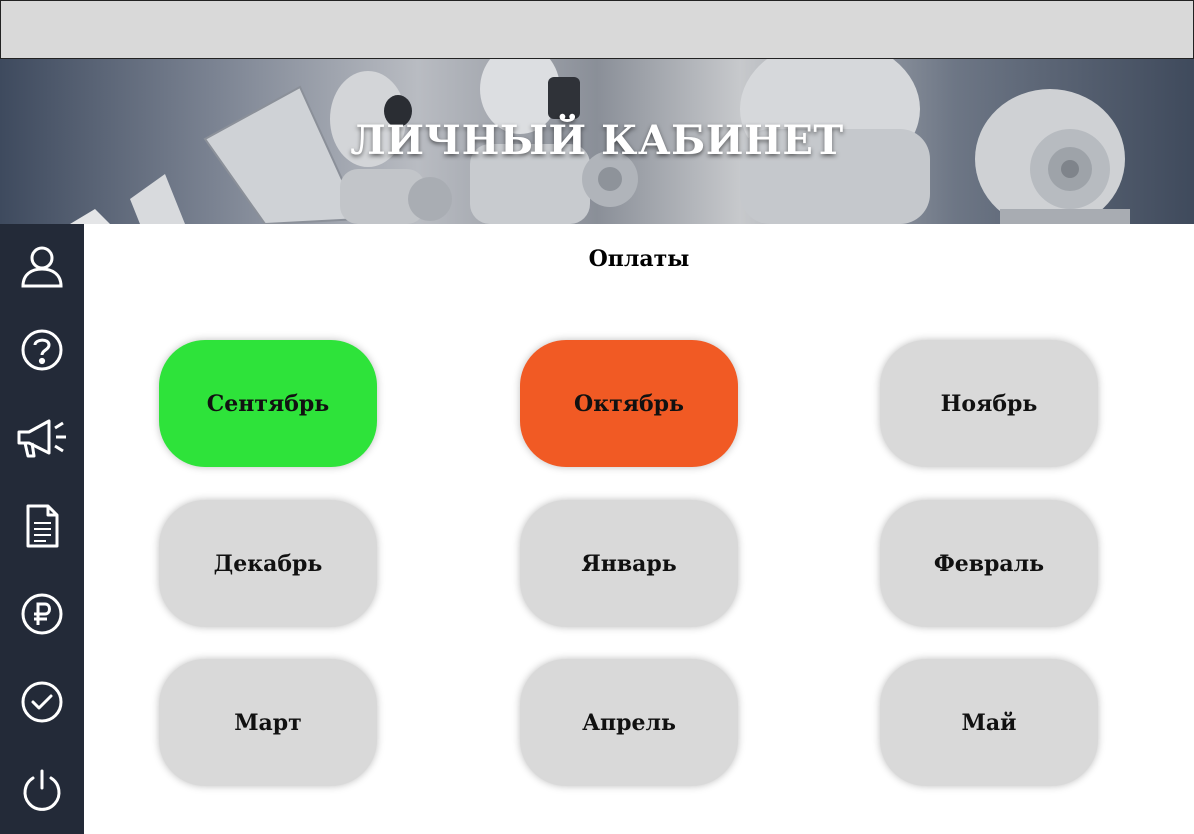 The image size is (1194, 834). Describe the element at coordinates (268, 403) in the screenshot. I see `month-button-september: Сентябрь` at that location.